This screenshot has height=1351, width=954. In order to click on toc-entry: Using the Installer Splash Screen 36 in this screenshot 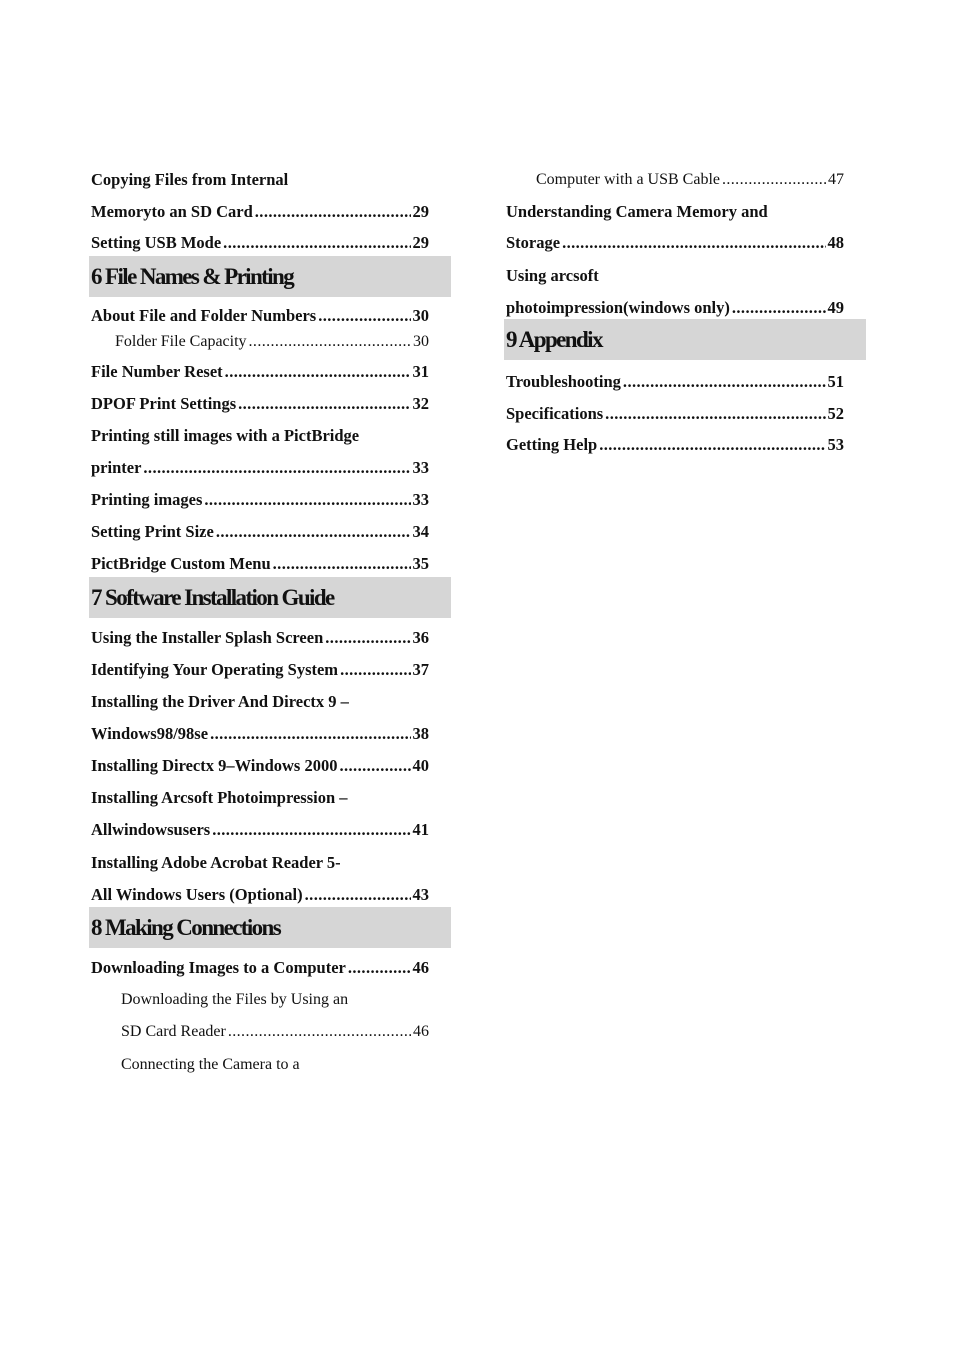, I will do `click(260, 638)`.